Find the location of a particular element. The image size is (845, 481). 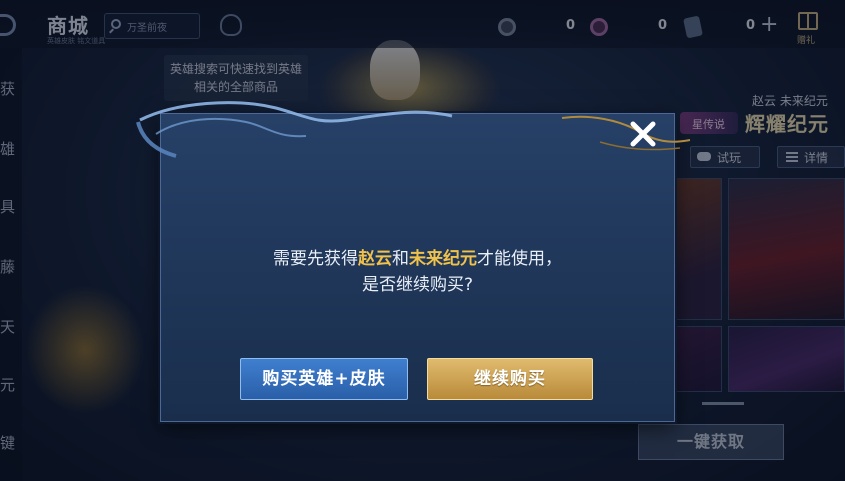

dialog-message-suffix: 才能使用， is located at coordinates (519, 259).